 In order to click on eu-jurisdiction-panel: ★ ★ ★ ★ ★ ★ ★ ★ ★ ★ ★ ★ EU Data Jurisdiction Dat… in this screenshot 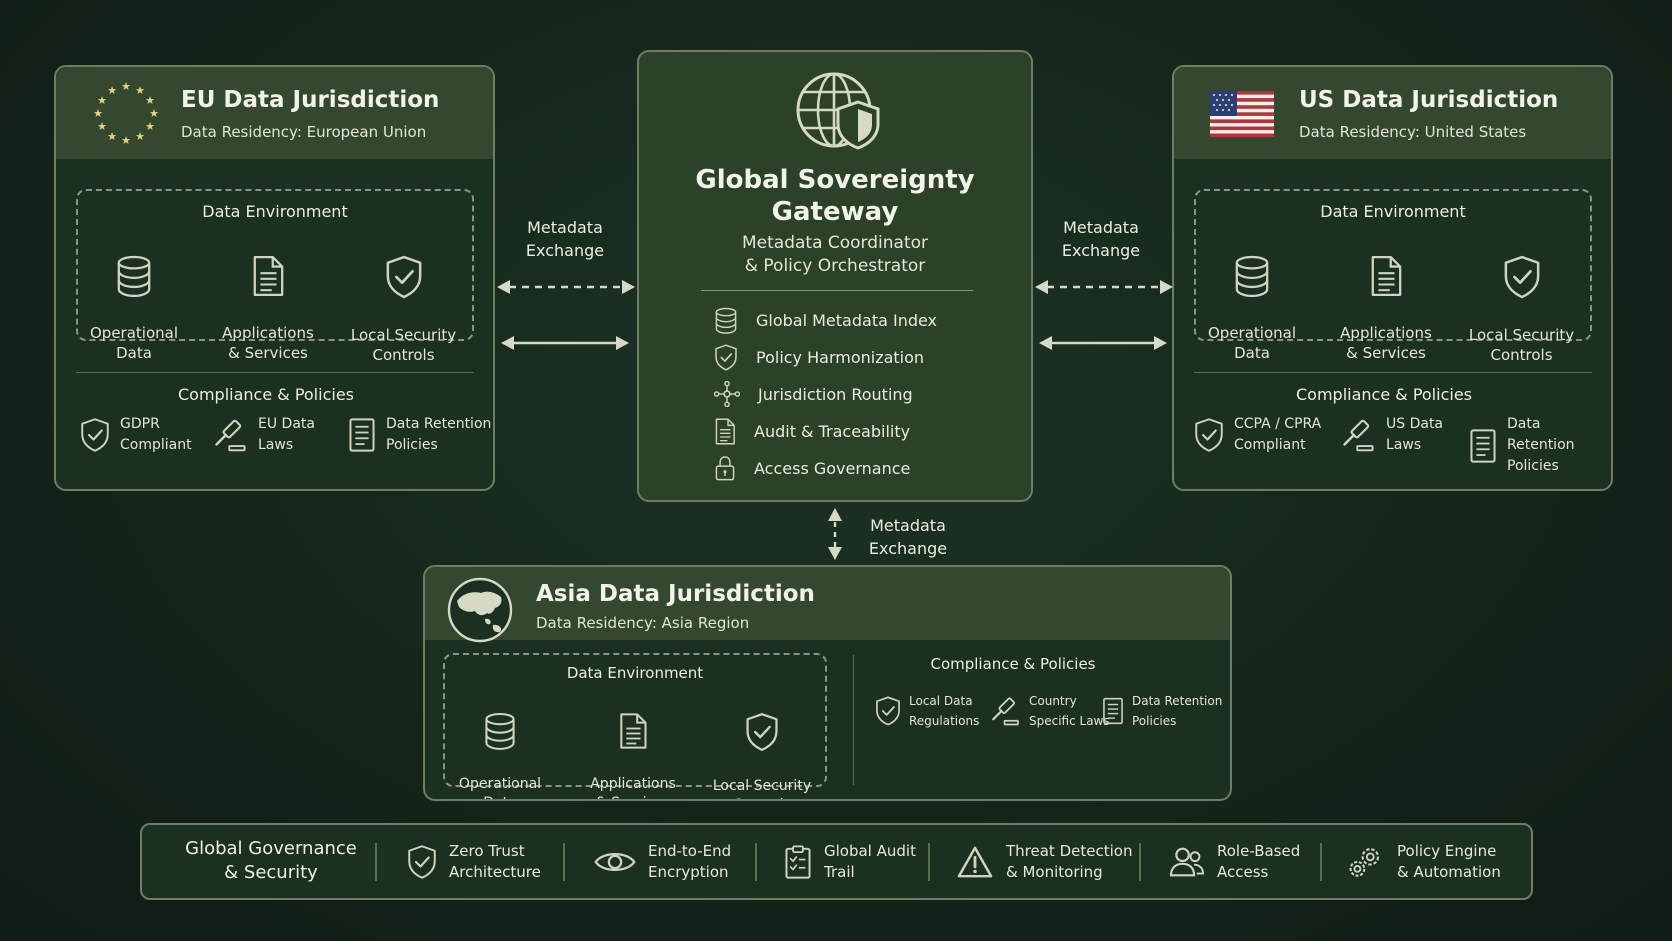, I will do `click(274, 278)`.